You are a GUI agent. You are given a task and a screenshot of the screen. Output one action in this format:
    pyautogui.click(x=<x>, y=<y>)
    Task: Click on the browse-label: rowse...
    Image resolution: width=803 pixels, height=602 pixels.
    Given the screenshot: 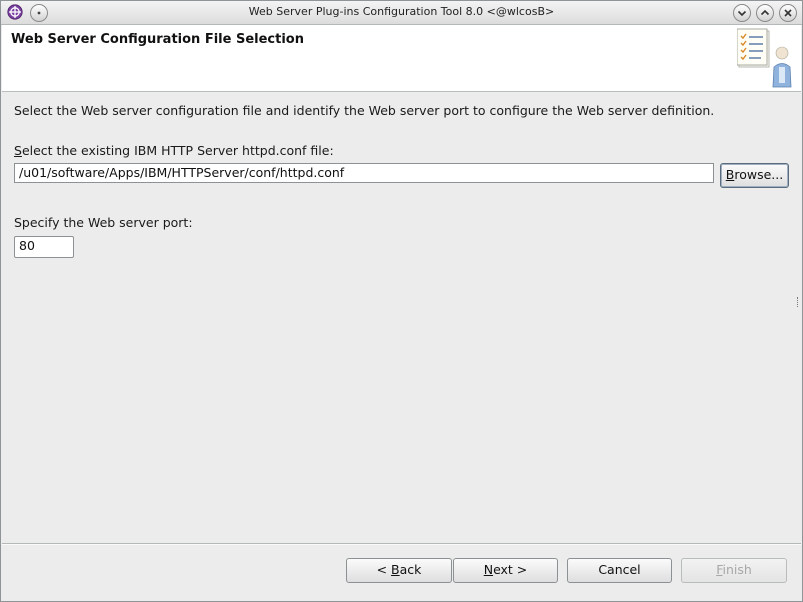 What is the action you would take?
    pyautogui.click(x=759, y=174)
    